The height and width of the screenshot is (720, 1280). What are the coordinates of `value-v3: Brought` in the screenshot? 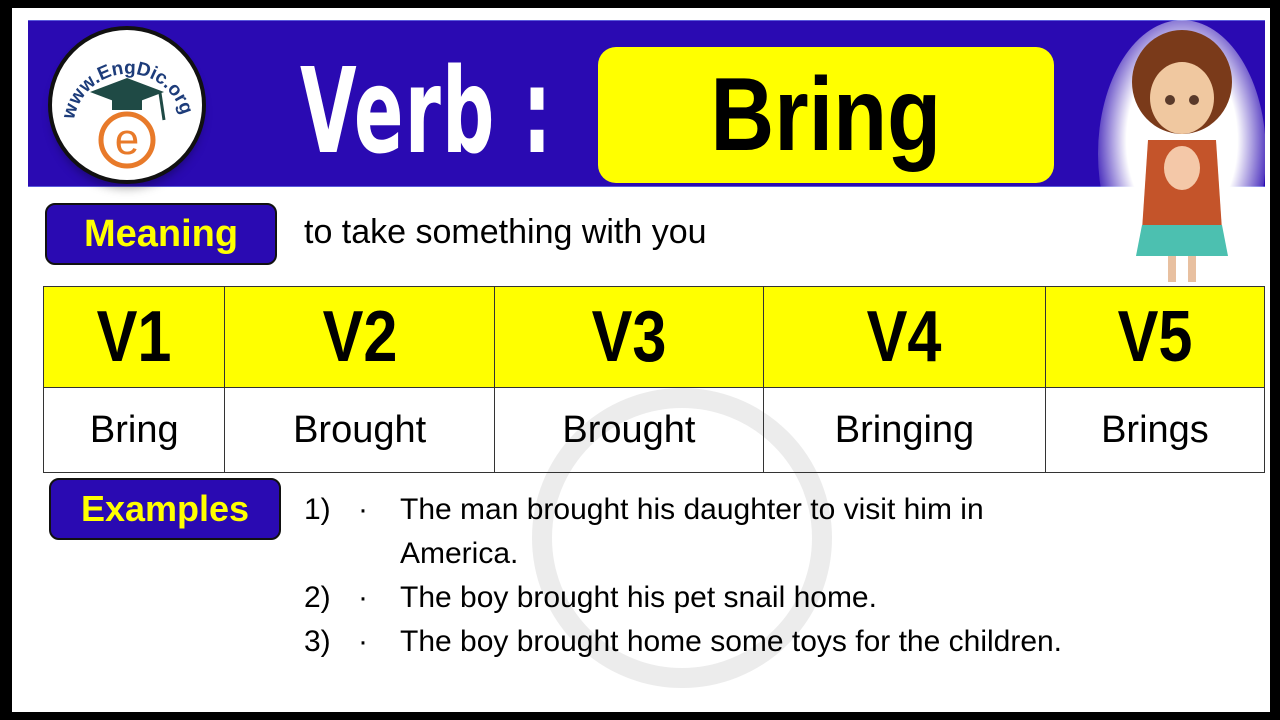 It's located at (629, 430).